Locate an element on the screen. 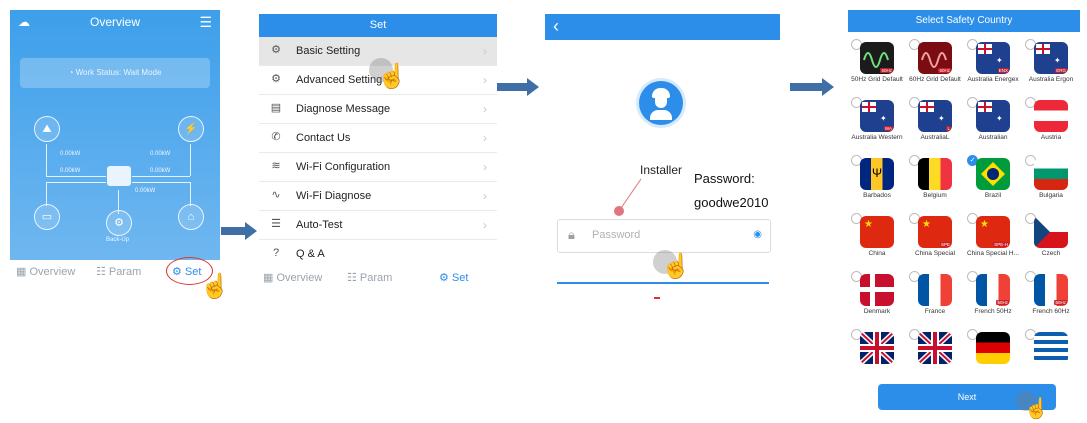 The image size is (1087, 423). country-option: Bulgaria is located at coordinates (1051, 182).